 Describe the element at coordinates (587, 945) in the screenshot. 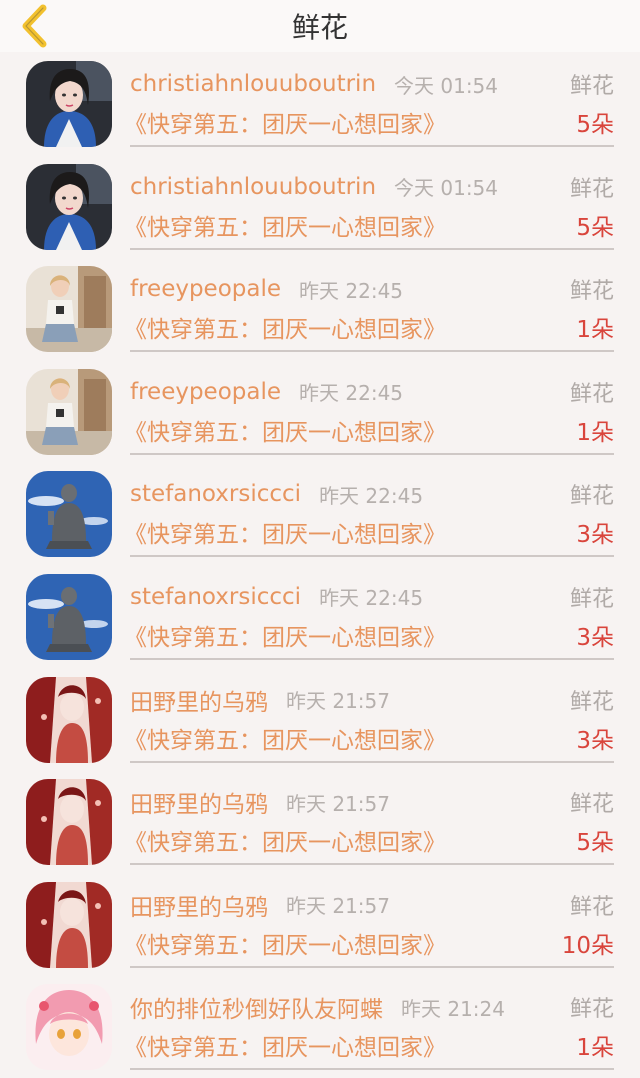

I see `flower-count: 10朵` at that location.